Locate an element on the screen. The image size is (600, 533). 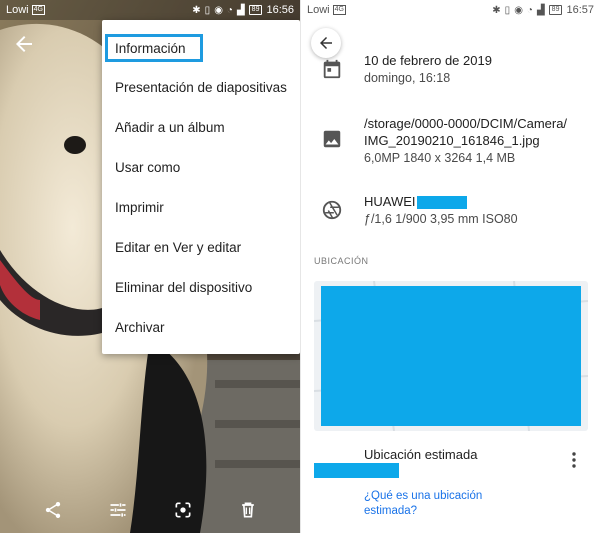
back-button is located at coordinates (326, 43).